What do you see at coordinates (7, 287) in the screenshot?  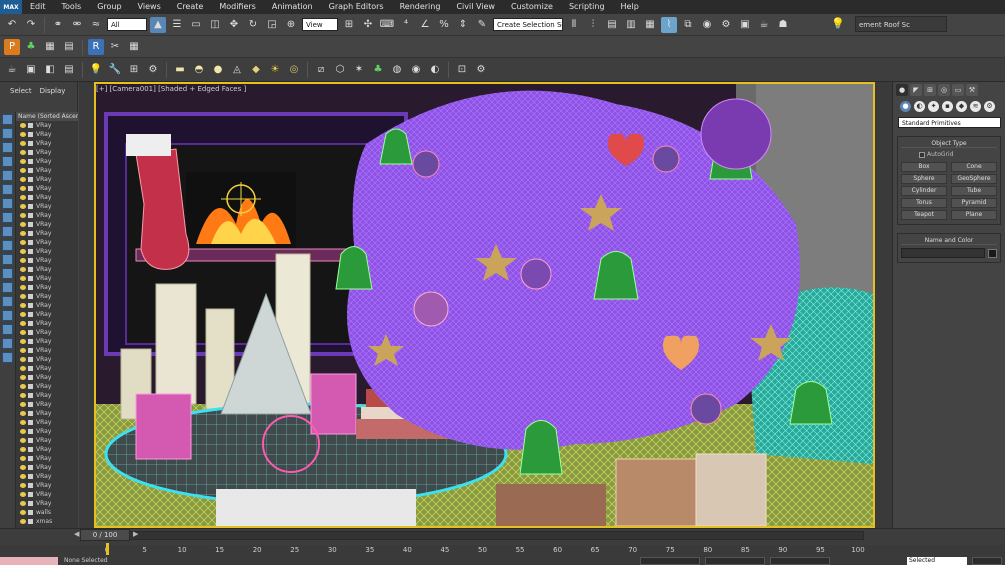 I see `filter-all-icon` at bounding box center [7, 287].